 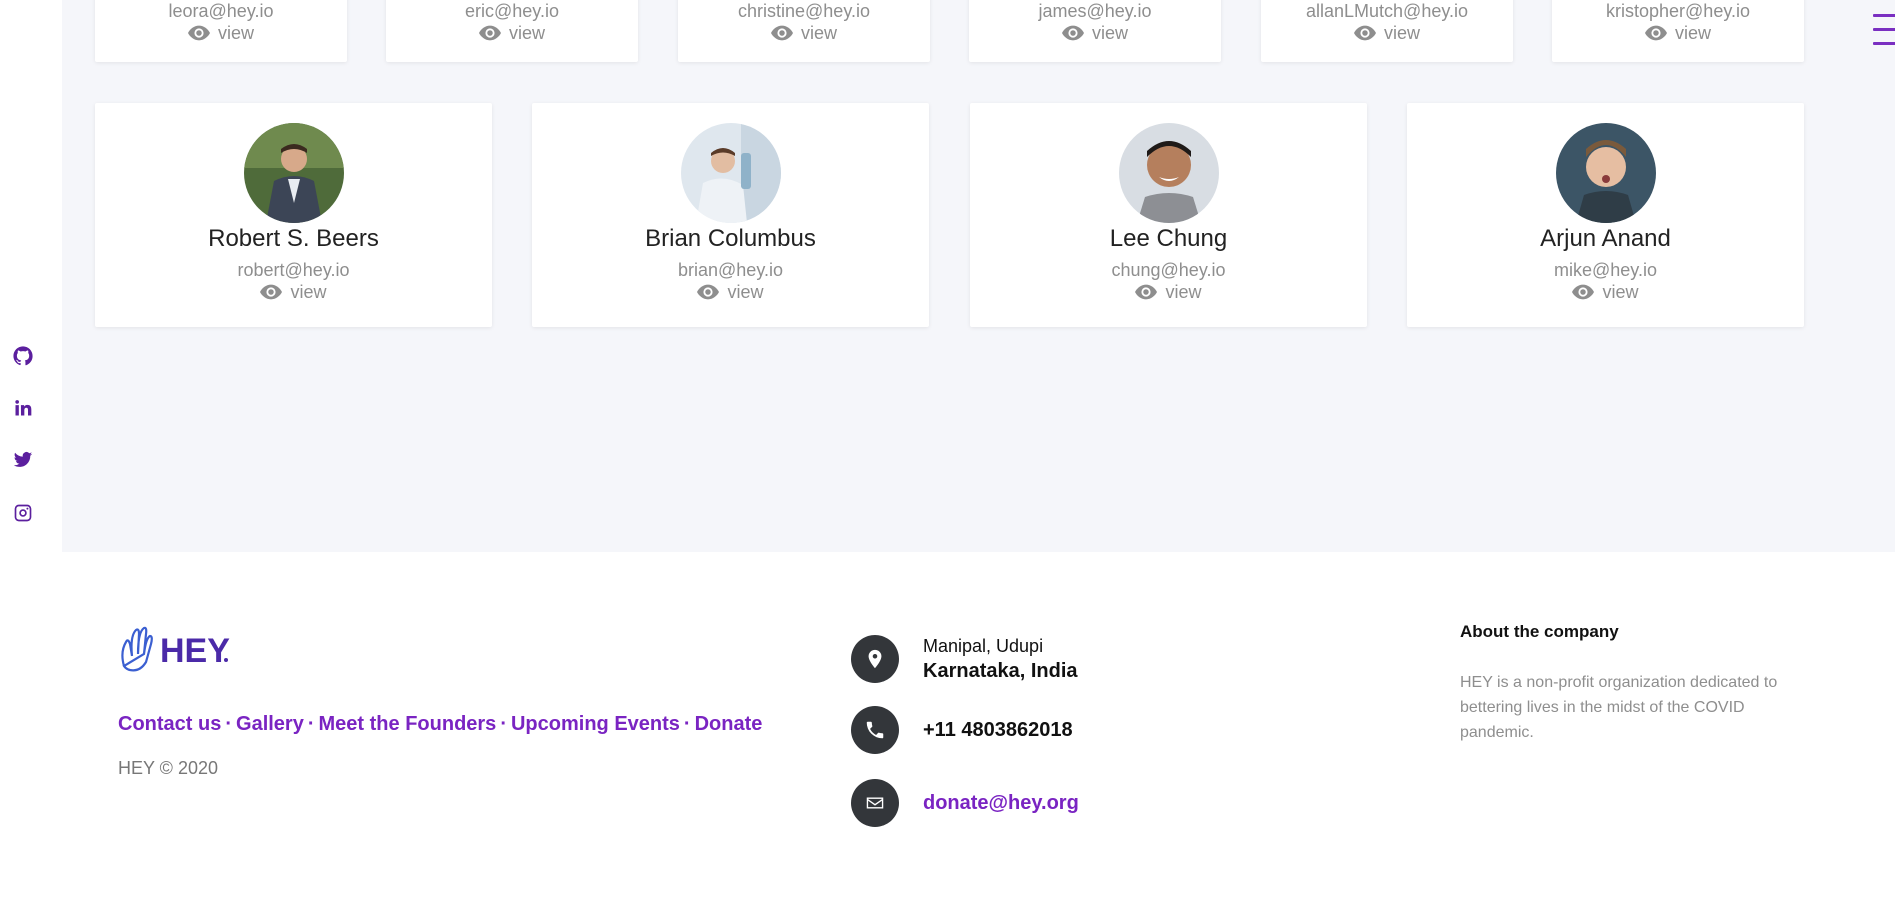 I want to click on member-card: Lee Chung chung@hey.io view, so click(x=1168, y=215).